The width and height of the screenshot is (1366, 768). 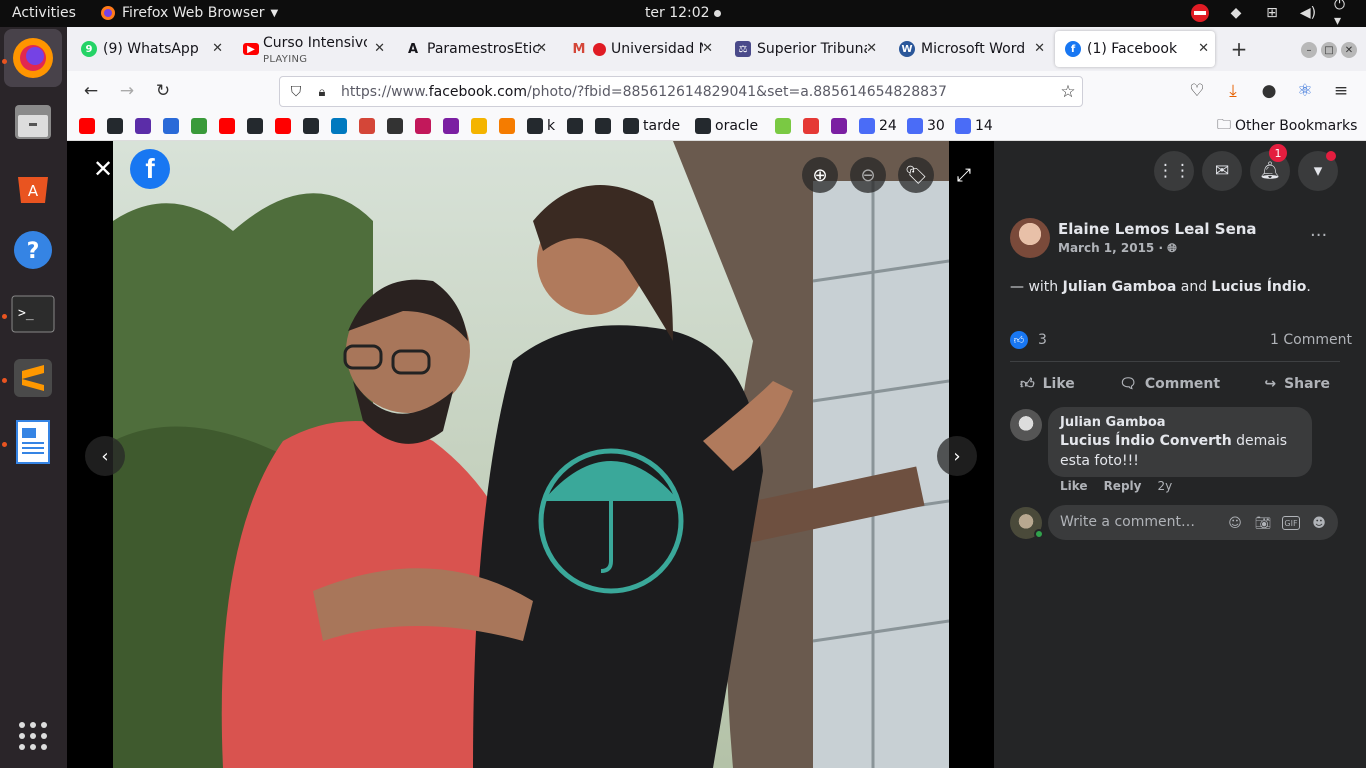 I want to click on dropbox-icon: ◆, so click(x=1236, y=13).